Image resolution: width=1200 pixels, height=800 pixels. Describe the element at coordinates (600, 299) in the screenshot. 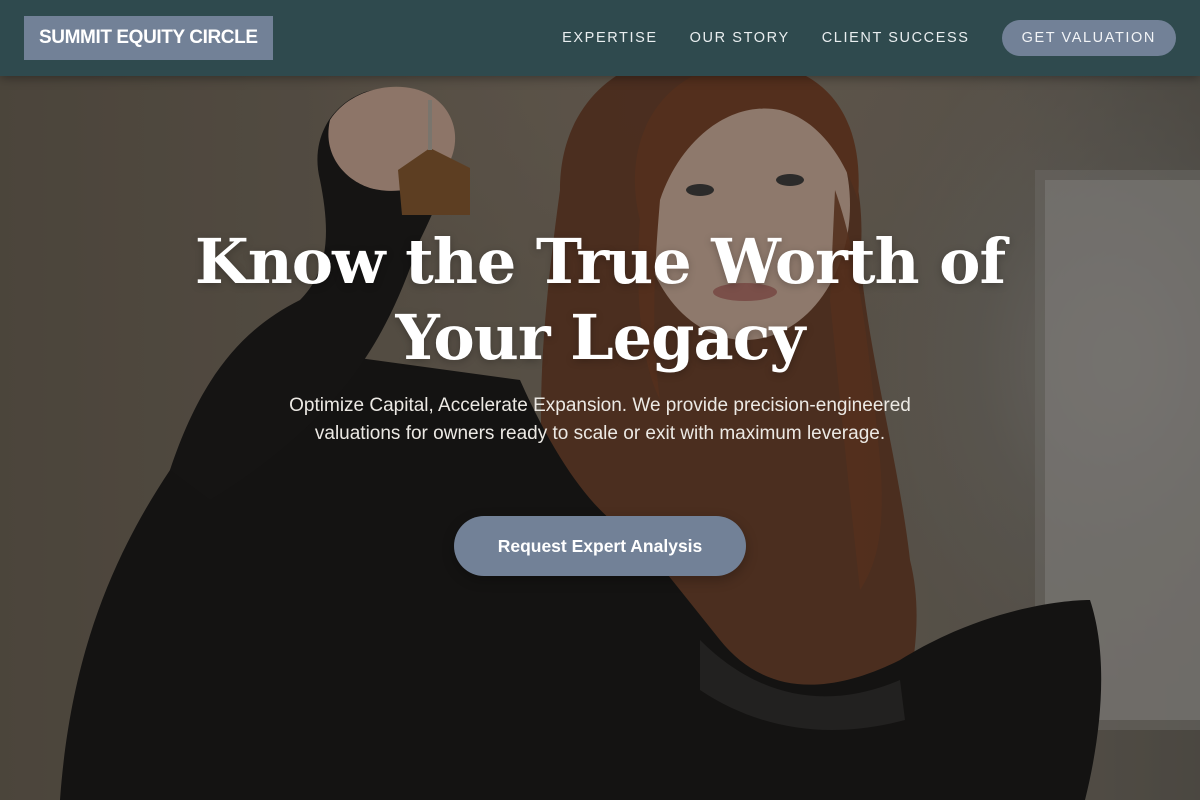

I see `hero-headline: Know the True Worth of Your Legacy` at that location.